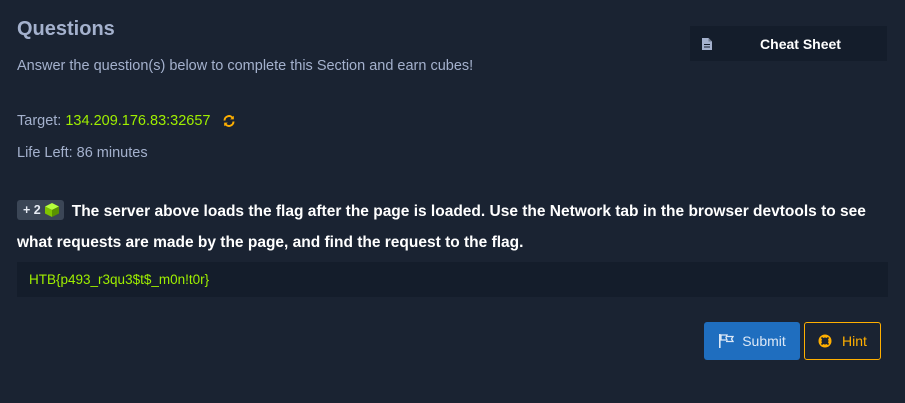 The width and height of the screenshot is (905, 403). What do you see at coordinates (52, 210) in the screenshot?
I see `cube-icon` at bounding box center [52, 210].